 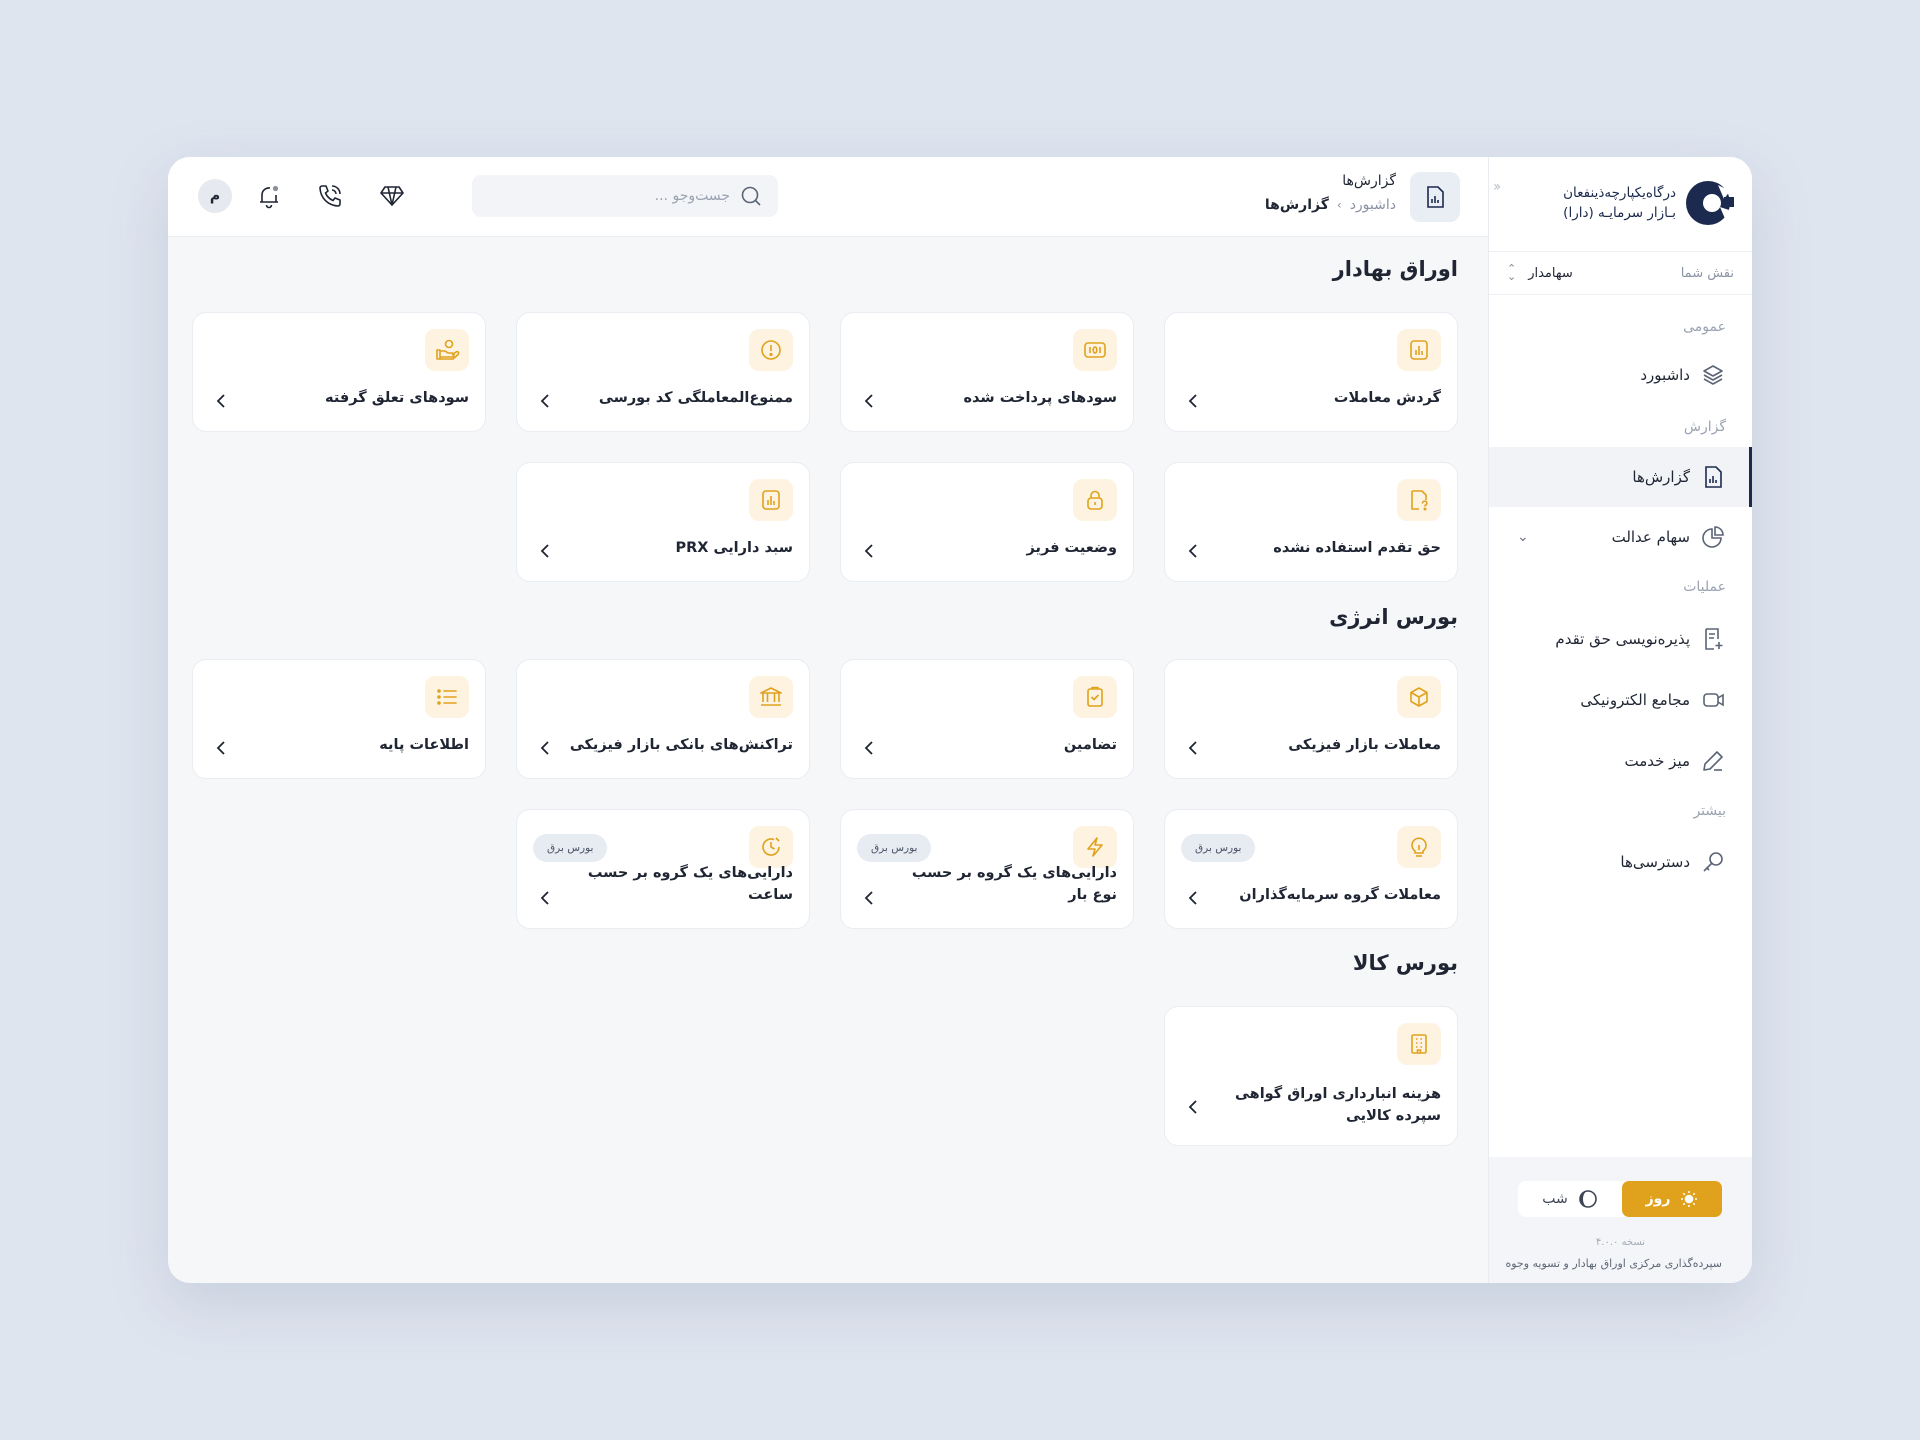 I want to click on sidebar-item-label: پذیره‌نویسی حق تقدم, so click(x=1622, y=639).